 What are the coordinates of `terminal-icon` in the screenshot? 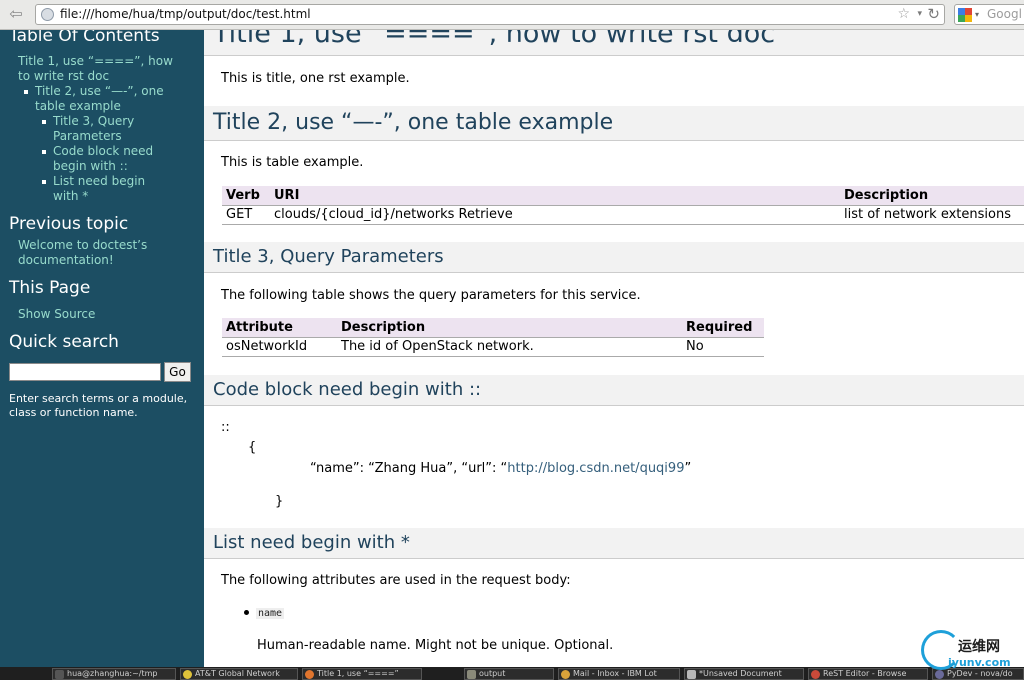 It's located at (59, 674).